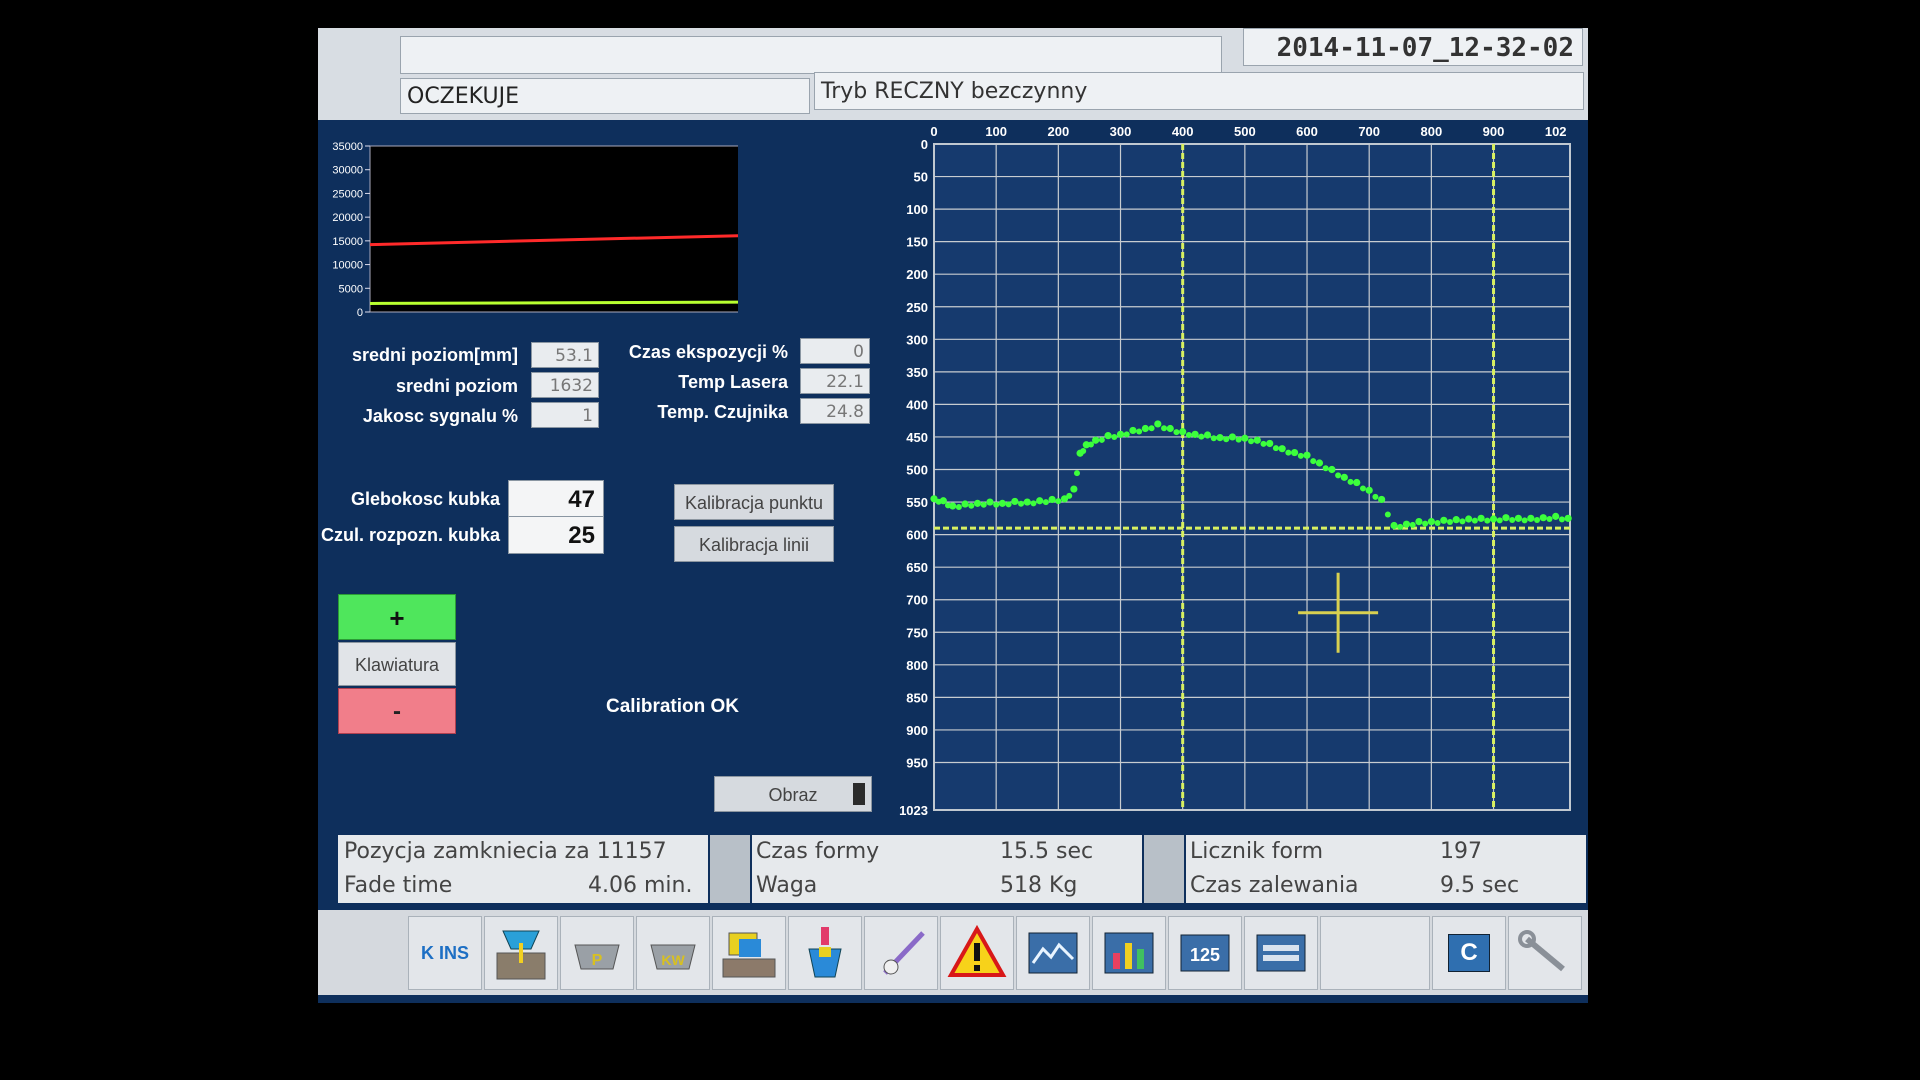  I want to click on obraz-label: Obraz, so click(793, 795).